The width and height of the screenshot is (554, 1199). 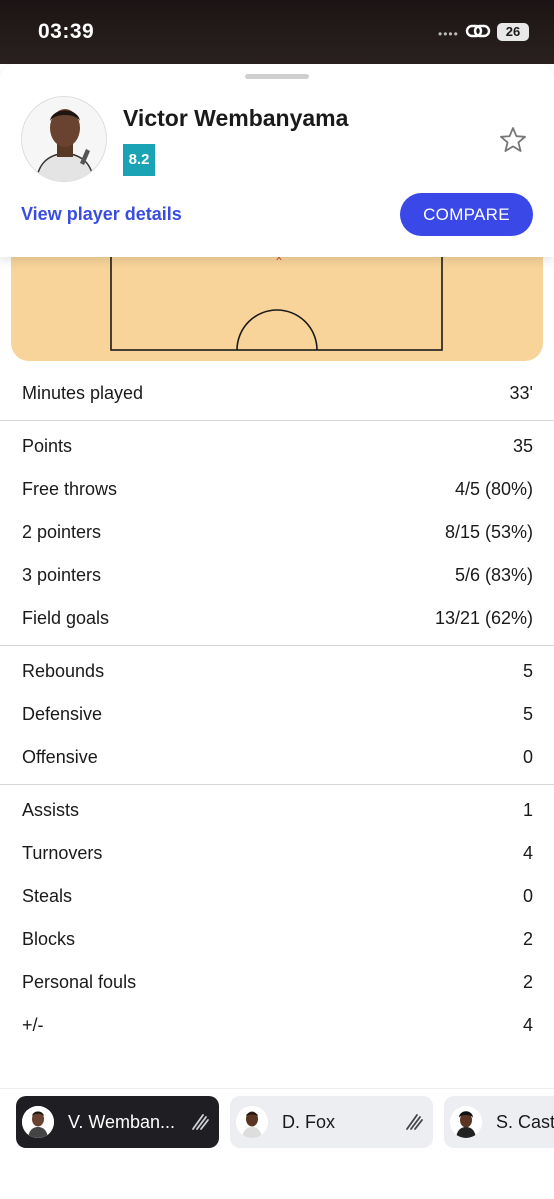 What do you see at coordinates (79, 982) in the screenshot?
I see `stat-label: Personal fouls` at bounding box center [79, 982].